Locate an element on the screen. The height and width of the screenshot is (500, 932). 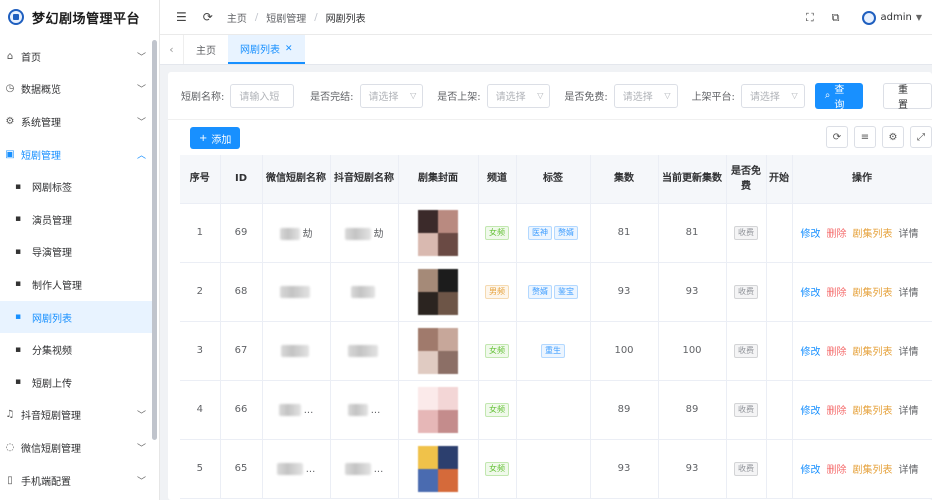
sidebar-item-1: ◷ 数据概览 ﹀ is located at coordinates (78, 89).